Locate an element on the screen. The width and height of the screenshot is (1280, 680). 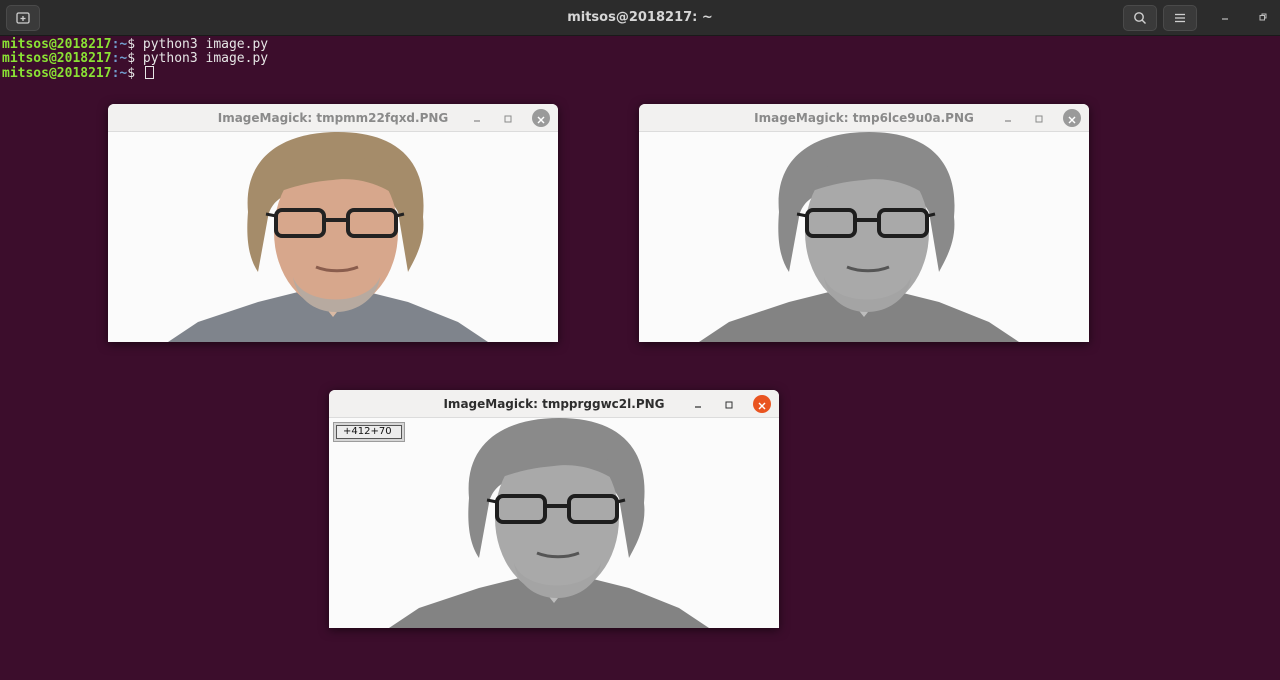
pixel-coordinates-value: +412+70 is located at coordinates (369, 432).